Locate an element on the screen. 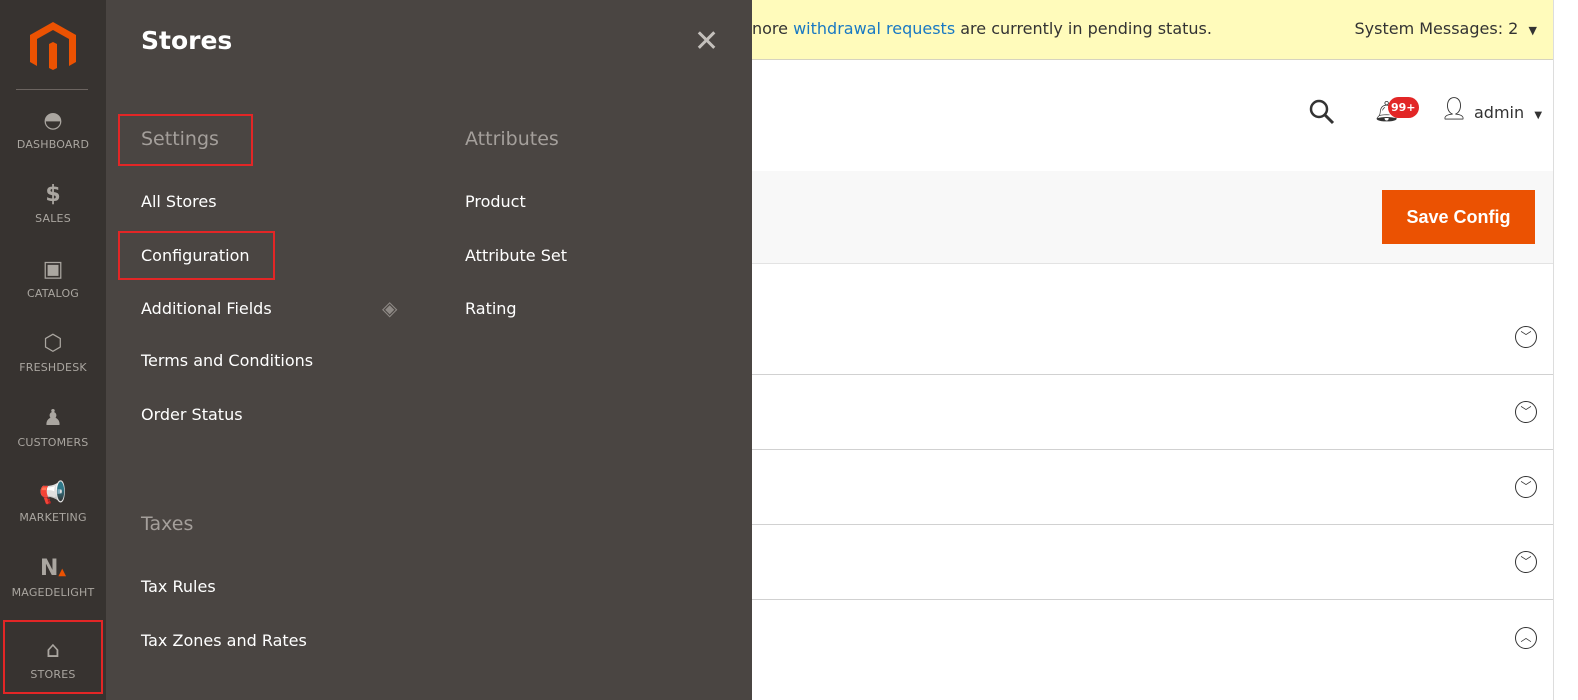  menu-item-all-stores: All Stores is located at coordinates (179, 201).